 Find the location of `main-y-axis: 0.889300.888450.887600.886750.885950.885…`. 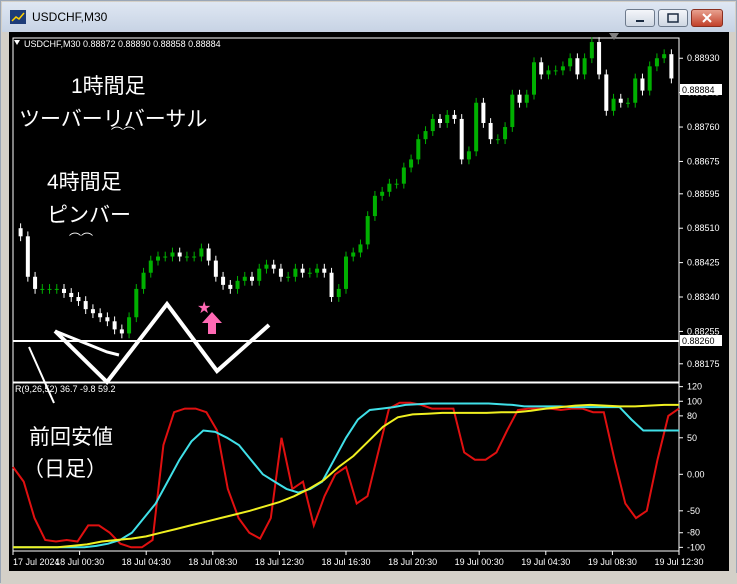

main-y-axis: 0.889300.888450.887600.886750.885950.885… is located at coordinates (699, 211).